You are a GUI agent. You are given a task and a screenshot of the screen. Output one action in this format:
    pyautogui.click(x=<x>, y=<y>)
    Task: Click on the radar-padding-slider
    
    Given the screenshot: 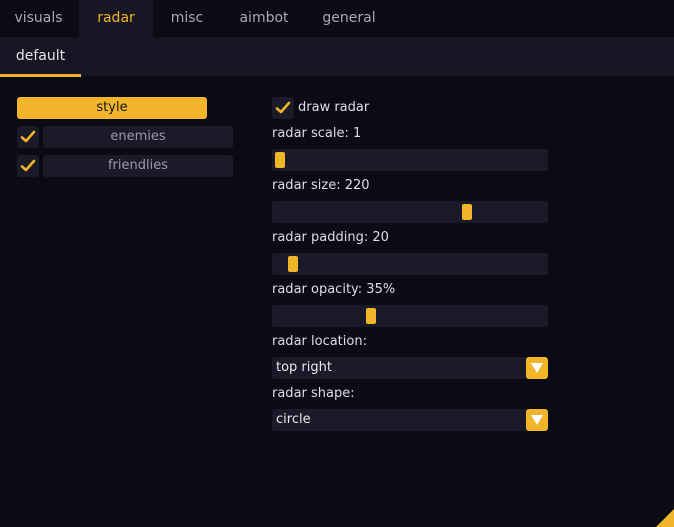 What is the action you would take?
    pyautogui.click(x=410, y=264)
    